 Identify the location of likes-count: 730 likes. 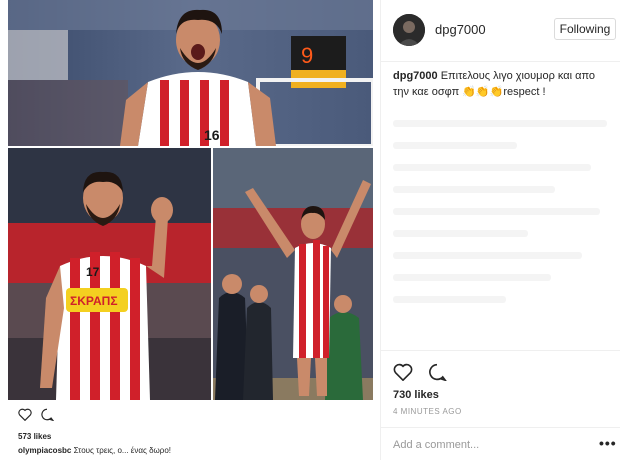
(416, 395).